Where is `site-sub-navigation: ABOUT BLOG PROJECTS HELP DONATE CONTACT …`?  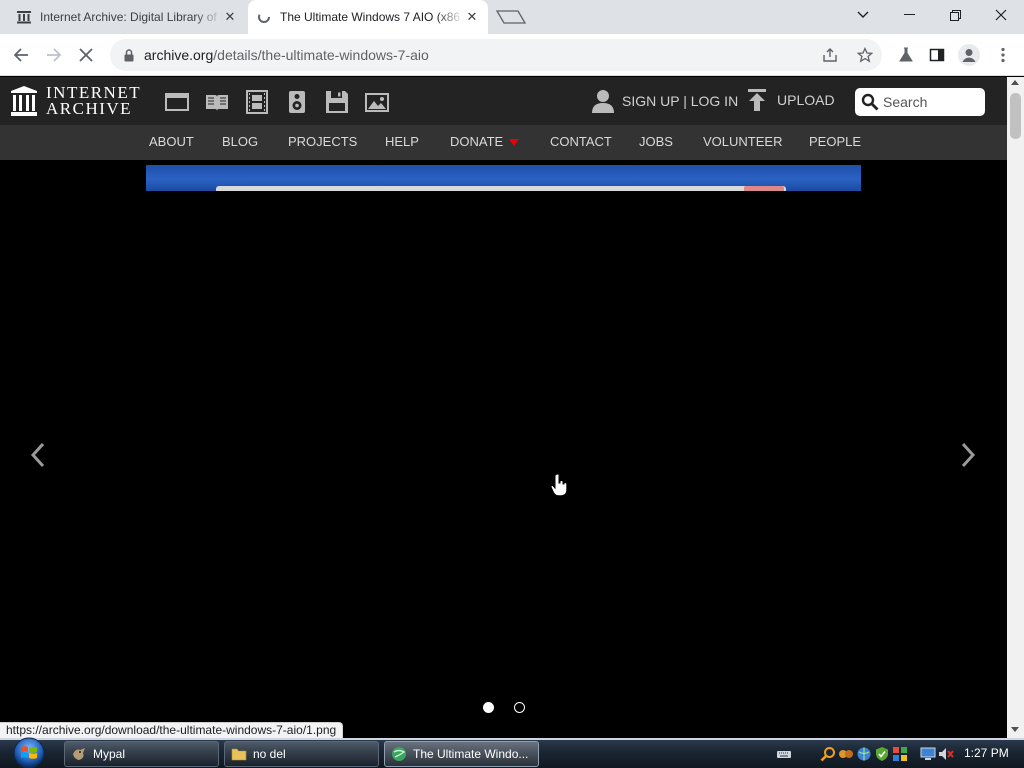 site-sub-navigation: ABOUT BLOG PROJECTS HELP DONATE CONTACT … is located at coordinates (503, 142).